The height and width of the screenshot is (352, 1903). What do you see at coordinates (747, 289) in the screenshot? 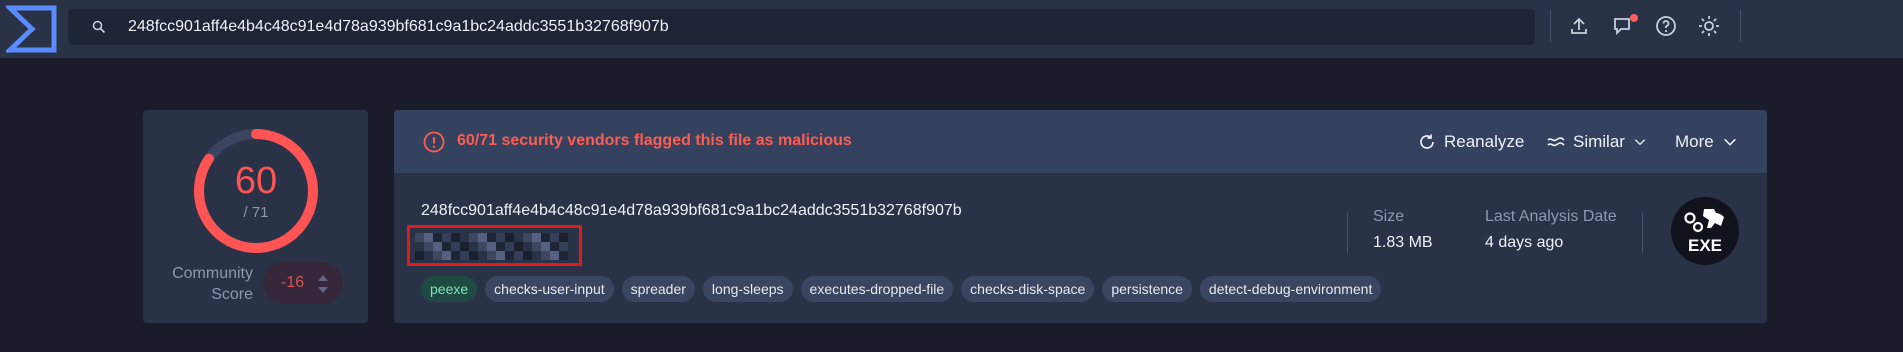
I see `tag-long-sleeps: long-sleeps` at bounding box center [747, 289].